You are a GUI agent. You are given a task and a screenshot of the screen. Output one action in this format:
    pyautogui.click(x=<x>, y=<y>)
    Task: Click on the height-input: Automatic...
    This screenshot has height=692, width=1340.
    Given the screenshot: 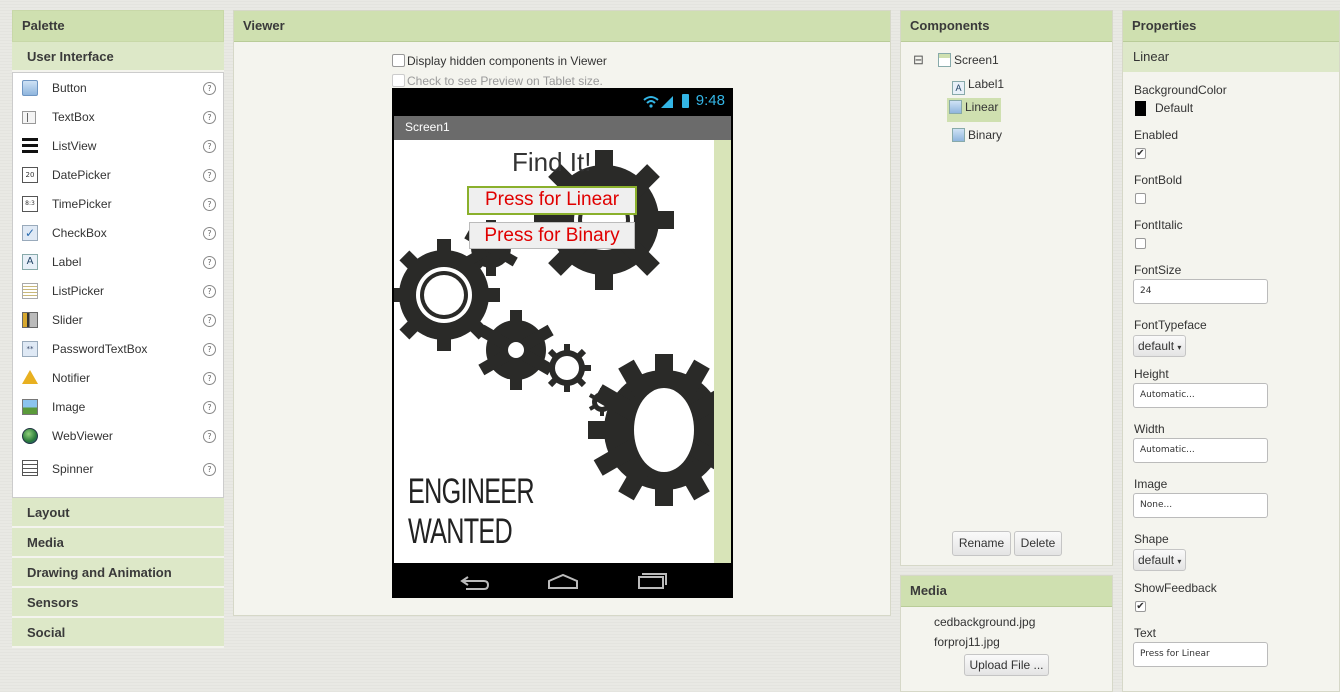 What is the action you would take?
    pyautogui.click(x=1200, y=395)
    